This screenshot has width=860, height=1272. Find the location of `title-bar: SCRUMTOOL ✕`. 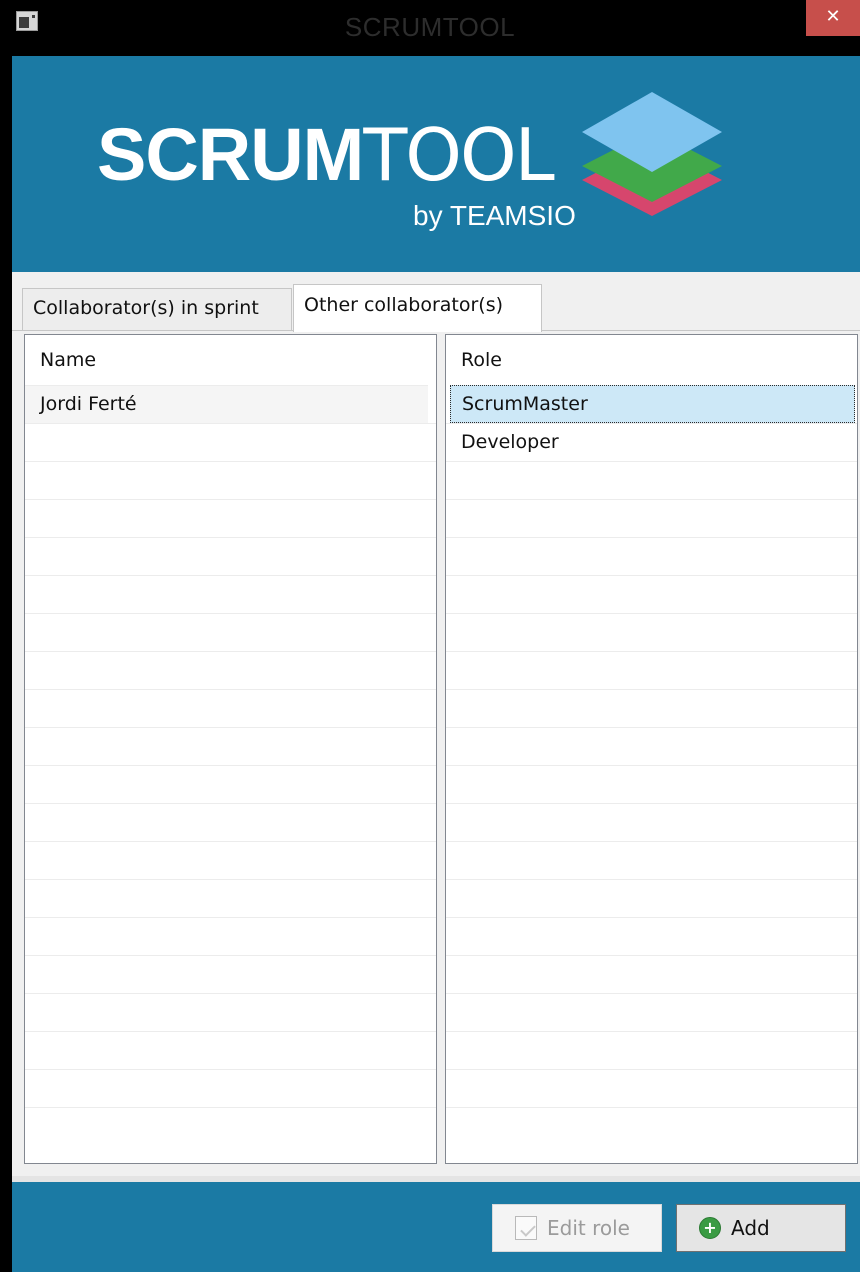

title-bar: SCRUMTOOL ✕ is located at coordinates (430, 28).